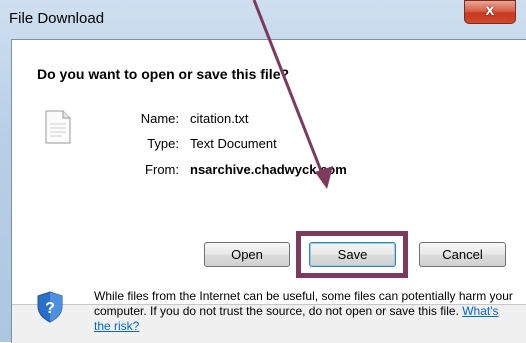 The image size is (526, 343). What do you see at coordinates (58, 127) in the screenshot?
I see `file-icon` at bounding box center [58, 127].